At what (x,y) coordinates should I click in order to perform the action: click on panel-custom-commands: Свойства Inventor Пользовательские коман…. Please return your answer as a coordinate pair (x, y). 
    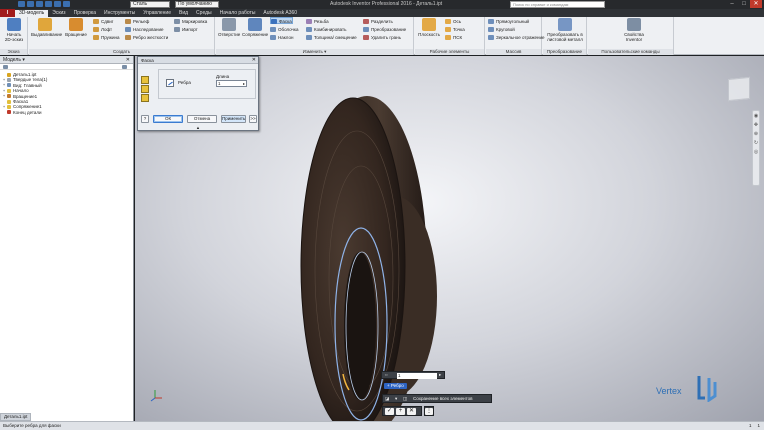
    Looking at the image, I should click on (631, 36).